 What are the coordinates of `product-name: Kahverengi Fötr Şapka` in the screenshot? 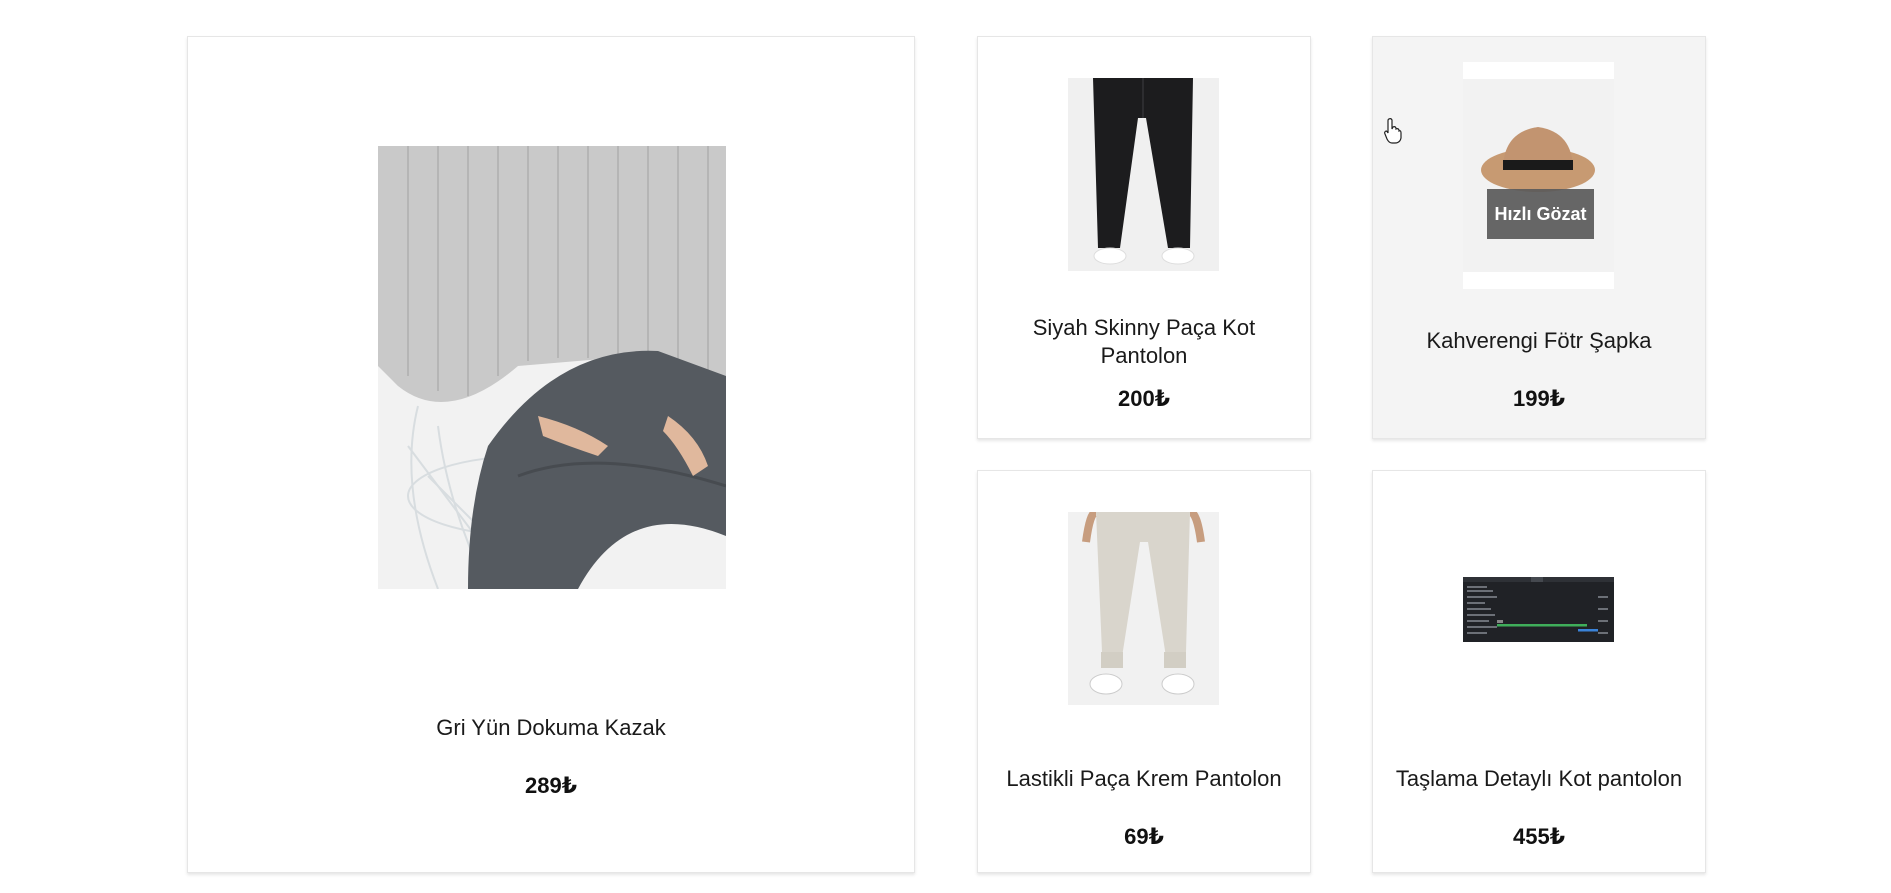 It's located at (1539, 341).